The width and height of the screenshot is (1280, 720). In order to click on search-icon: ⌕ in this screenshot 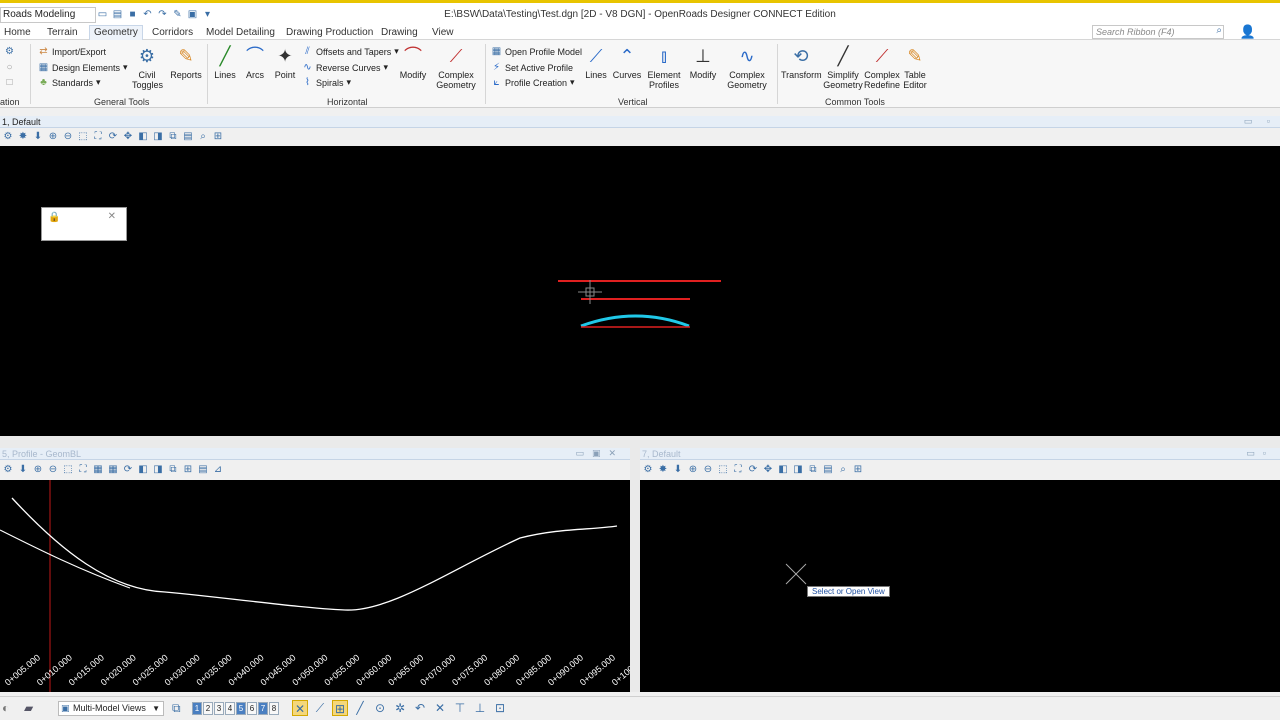, I will do `click(1219, 30)`.